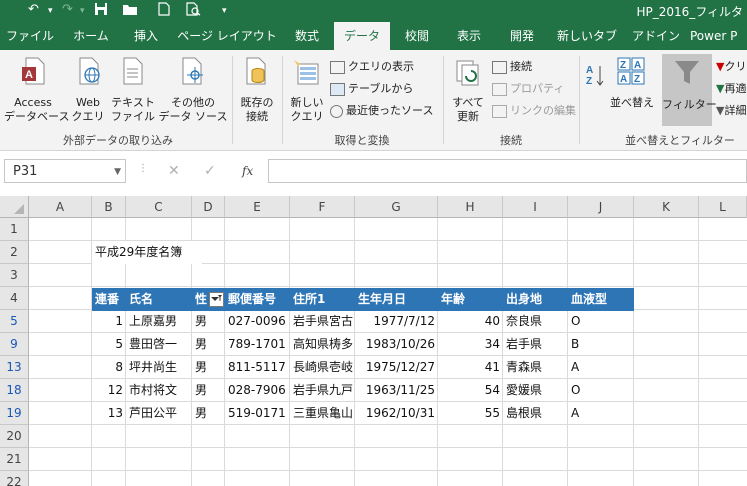 This screenshot has height=486, width=747. Describe the element at coordinates (159, 413) in the screenshot. I see `cell-name: 芦田公平` at that location.